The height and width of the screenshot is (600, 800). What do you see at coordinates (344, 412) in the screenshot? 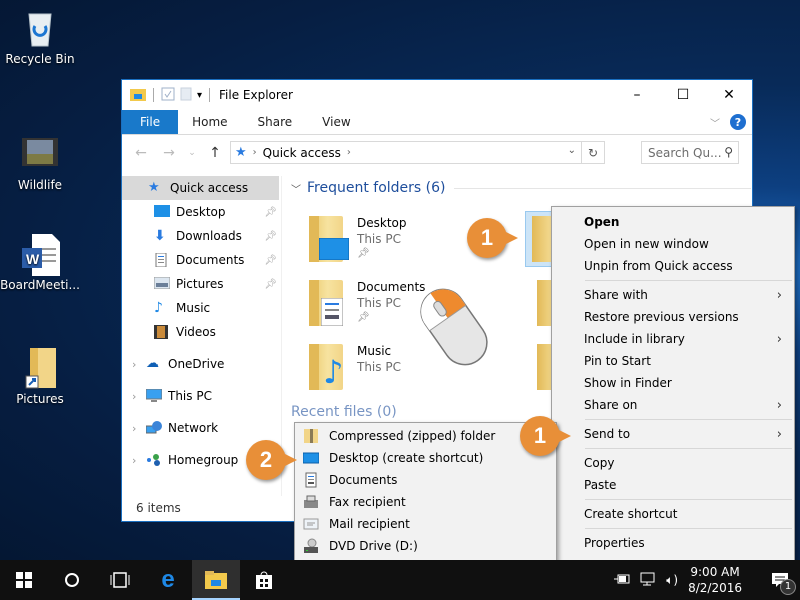
I see `recent-files-header: Recent files (0)` at bounding box center [344, 412].